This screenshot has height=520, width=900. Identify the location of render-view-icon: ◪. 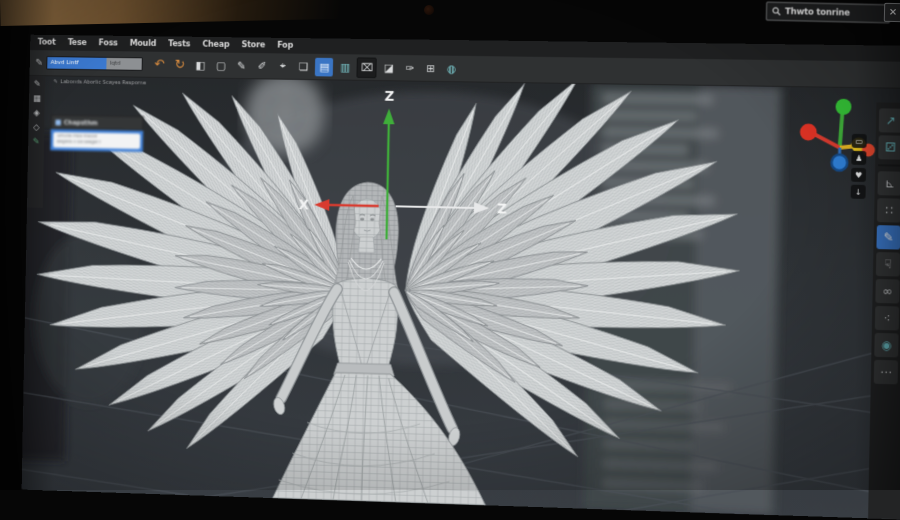
(389, 67).